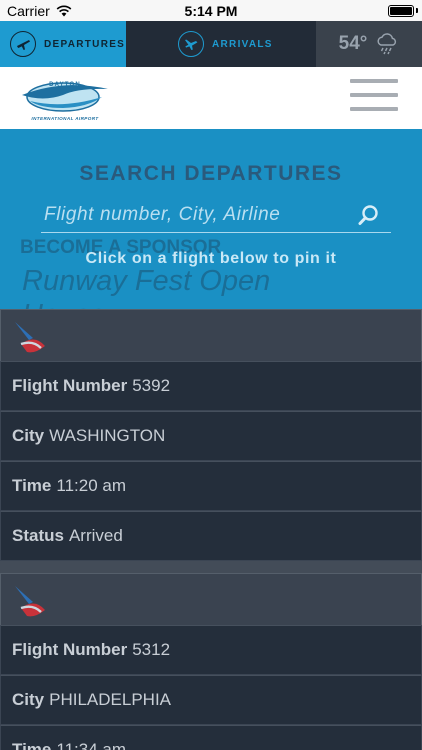  Describe the element at coordinates (191, 215) in the screenshot. I see `search-input` at that location.